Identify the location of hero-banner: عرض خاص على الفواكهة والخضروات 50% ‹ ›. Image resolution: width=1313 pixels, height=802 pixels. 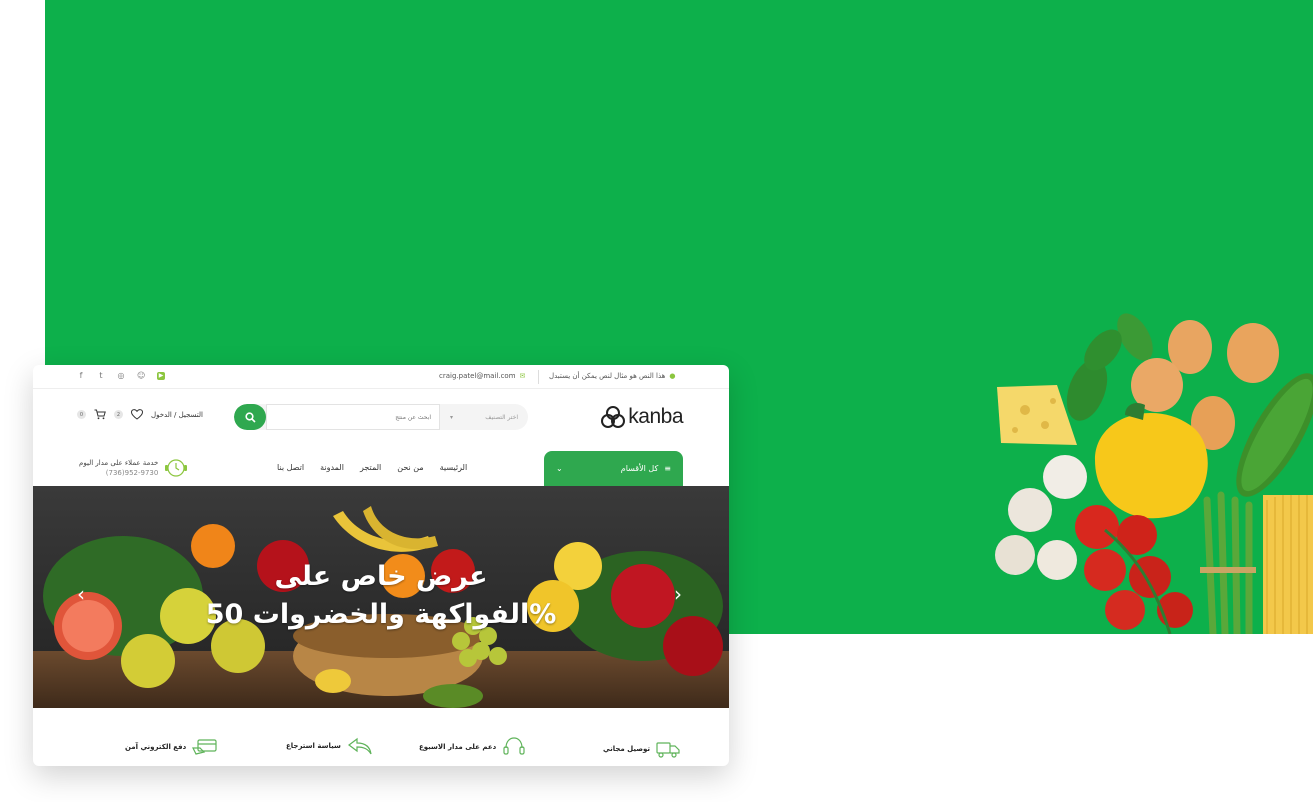
(381, 597).